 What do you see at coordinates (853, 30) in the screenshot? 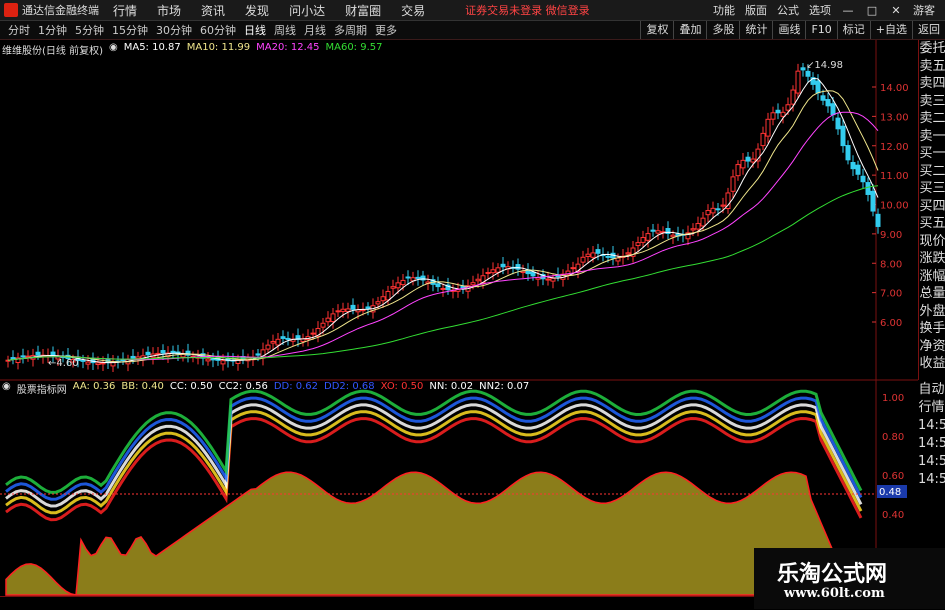
I see `mark-button: 标记` at bounding box center [853, 30].